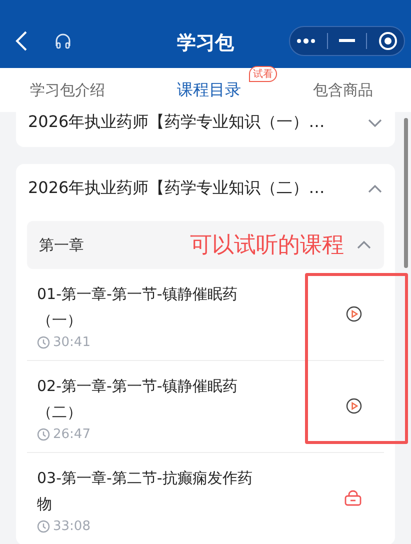 This screenshot has height=544, width=411. I want to click on more-icon, so click(306, 41).